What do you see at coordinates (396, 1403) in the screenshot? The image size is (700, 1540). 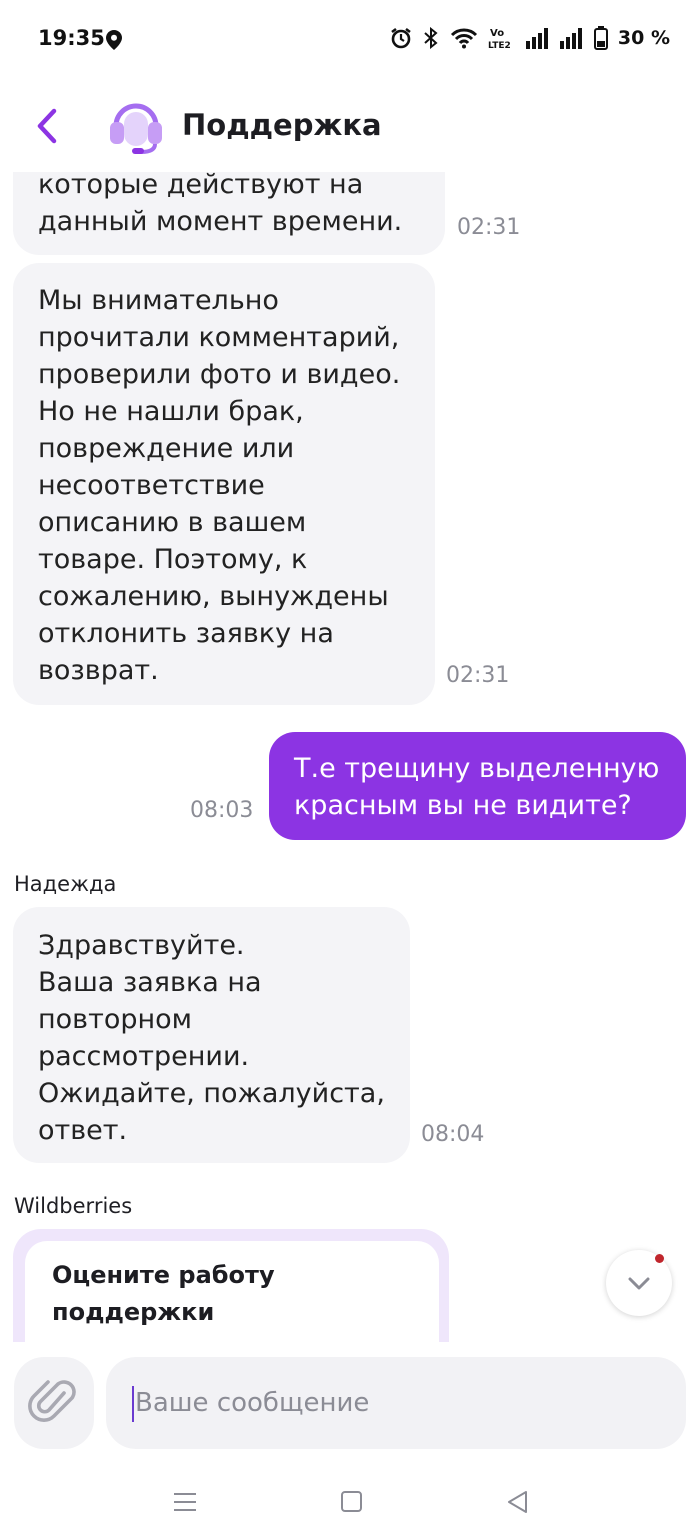 I see `message-input` at bounding box center [396, 1403].